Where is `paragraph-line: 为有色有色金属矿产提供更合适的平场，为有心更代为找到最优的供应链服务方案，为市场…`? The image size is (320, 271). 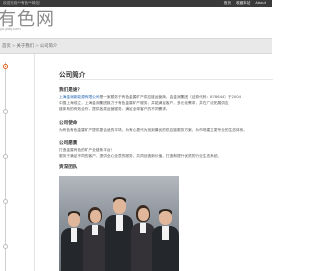
paragraph-line: 为有色有色金属矿产提供更合适的平场，为有心更代为找到最优的供应链服务方案，为市场… is located at coordinates (153, 130).